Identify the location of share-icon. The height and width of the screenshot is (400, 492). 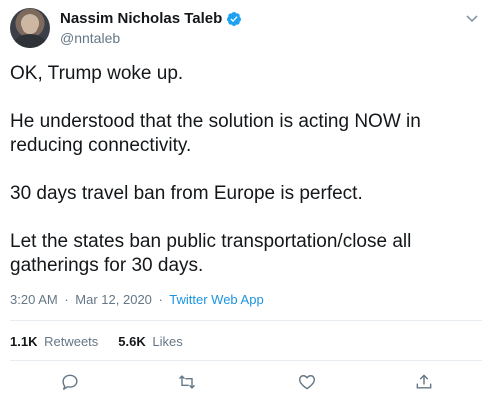
(424, 382).